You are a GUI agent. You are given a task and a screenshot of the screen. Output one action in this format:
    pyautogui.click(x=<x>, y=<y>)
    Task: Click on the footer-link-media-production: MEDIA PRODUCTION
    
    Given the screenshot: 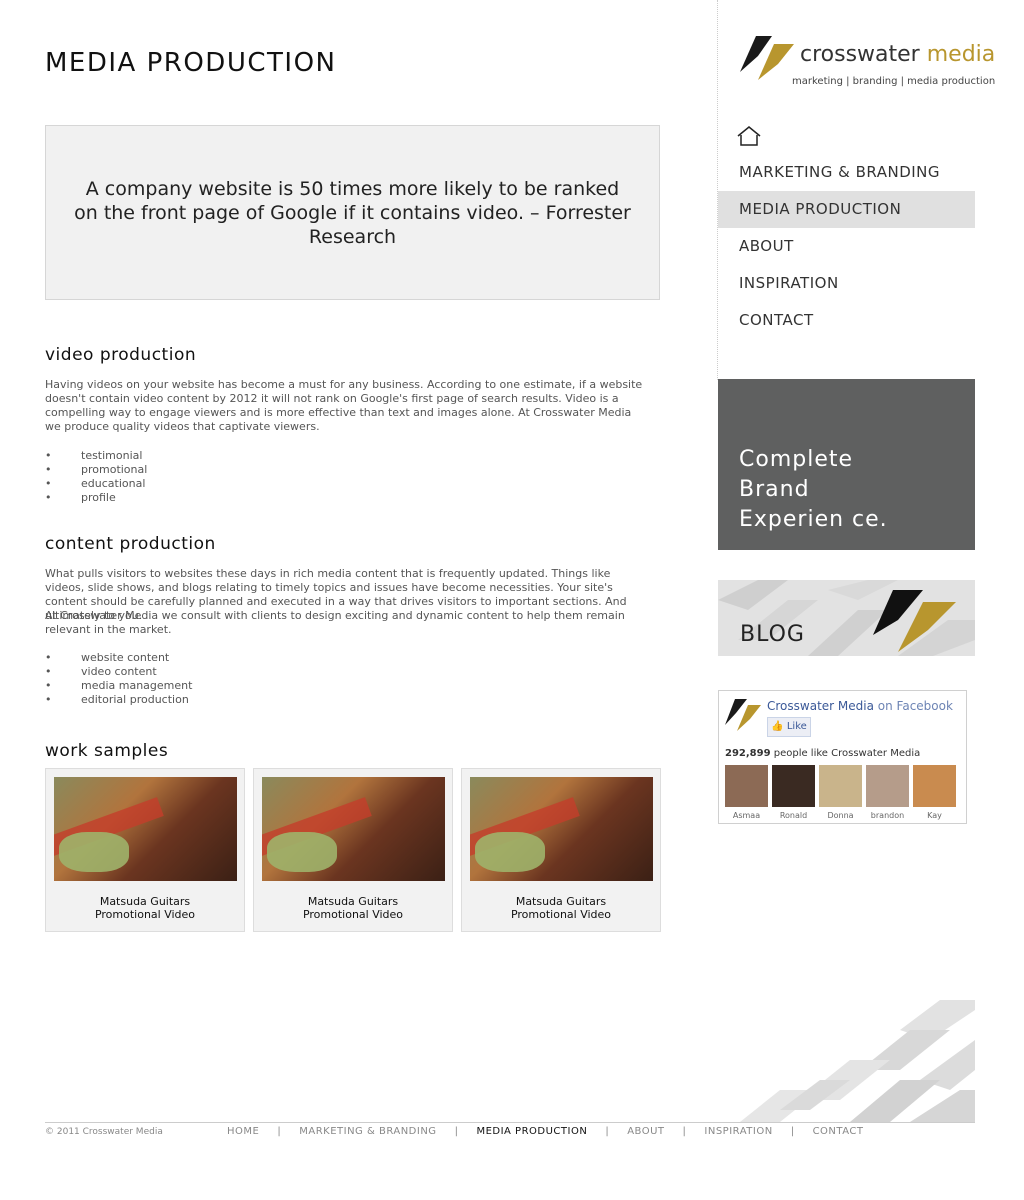 What is the action you would take?
    pyautogui.click(x=531, y=1131)
    